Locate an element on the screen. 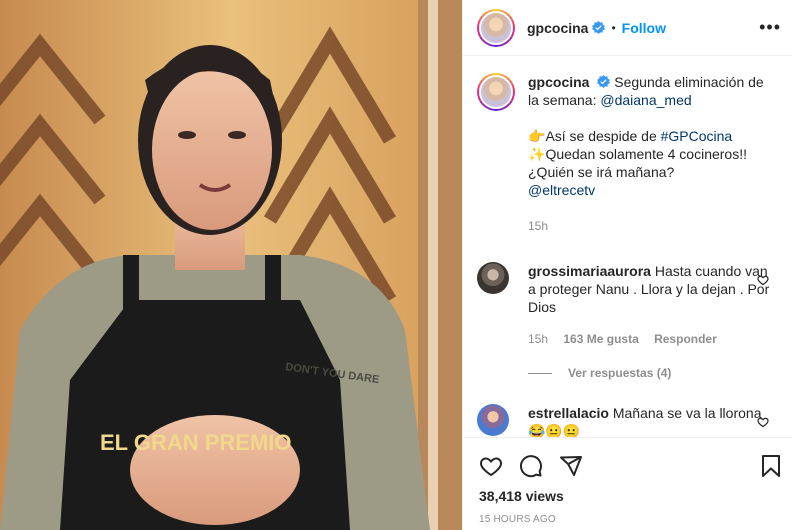 Image resolution: width=792 pixels, height=530 pixels. post-header: gpcocina • Follow ••• is located at coordinates (627, 28).